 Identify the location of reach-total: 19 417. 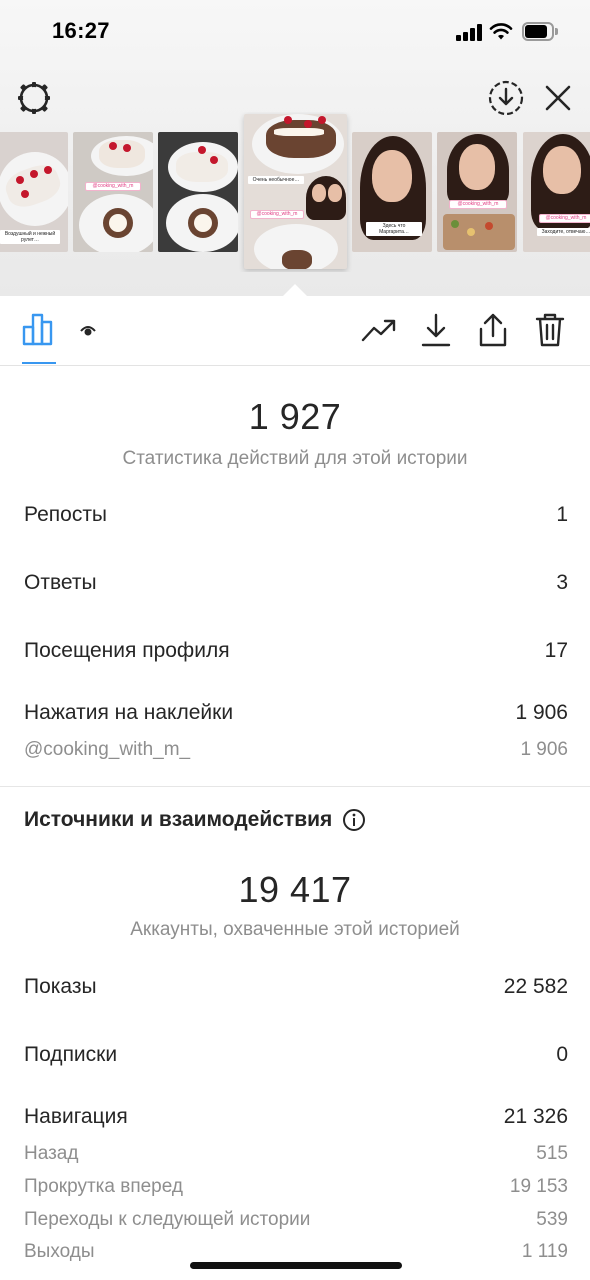
(295, 889).